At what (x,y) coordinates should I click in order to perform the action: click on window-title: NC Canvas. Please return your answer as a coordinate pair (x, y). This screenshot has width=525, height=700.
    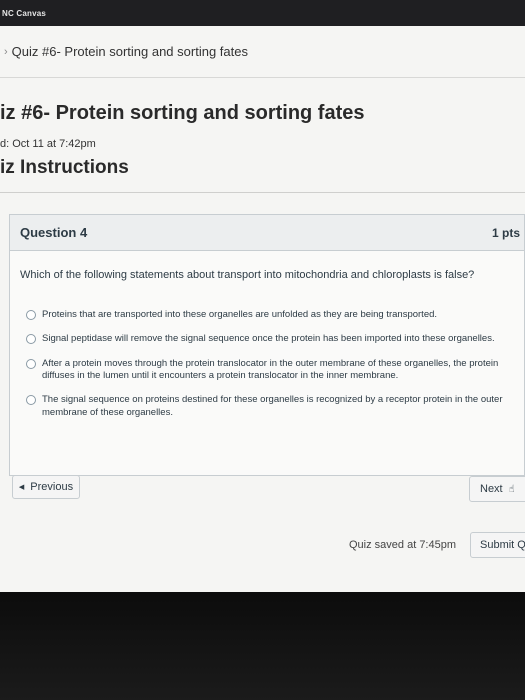
    Looking at the image, I should click on (24, 13).